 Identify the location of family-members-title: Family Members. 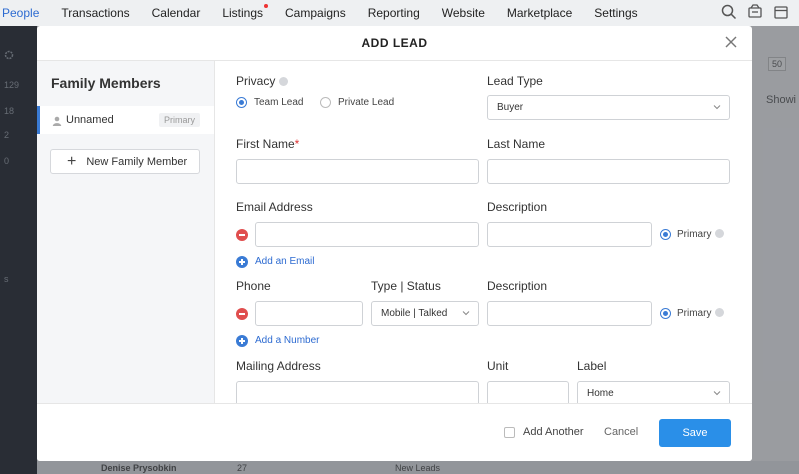
(106, 83).